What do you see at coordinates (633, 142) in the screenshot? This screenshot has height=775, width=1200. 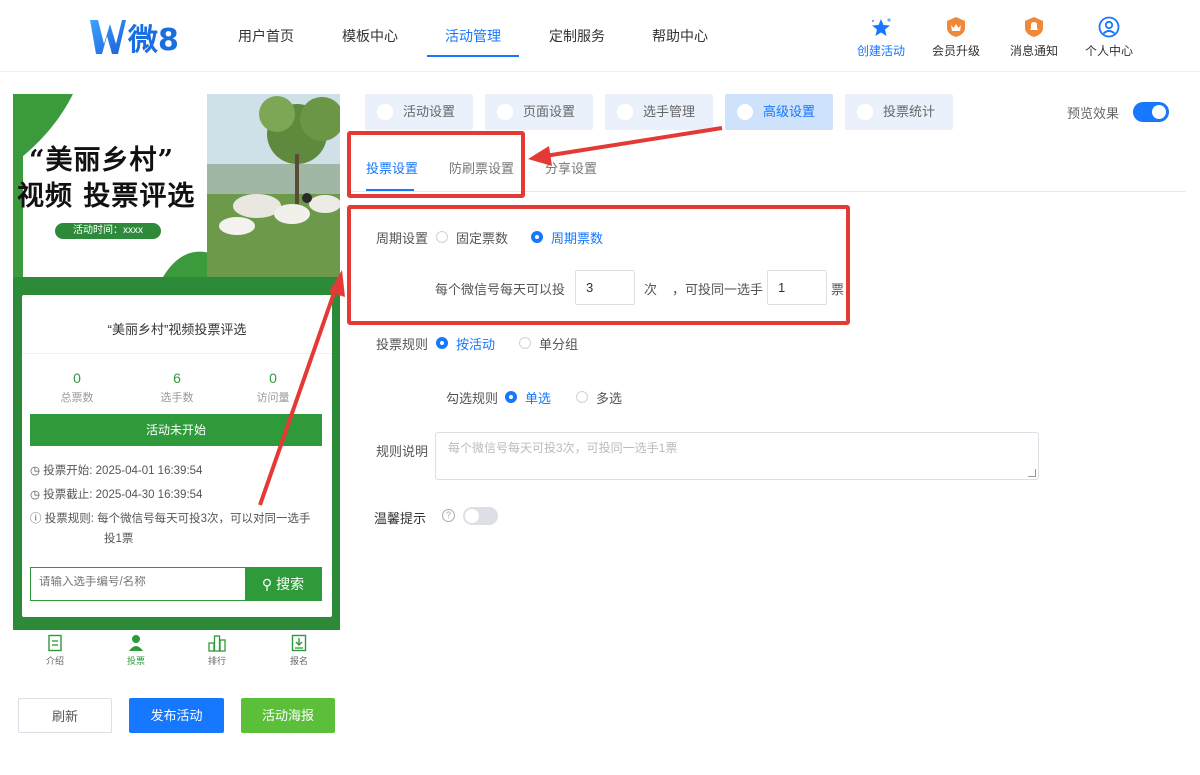 I see `annotation-arrow-to-subtabs` at bounding box center [633, 142].